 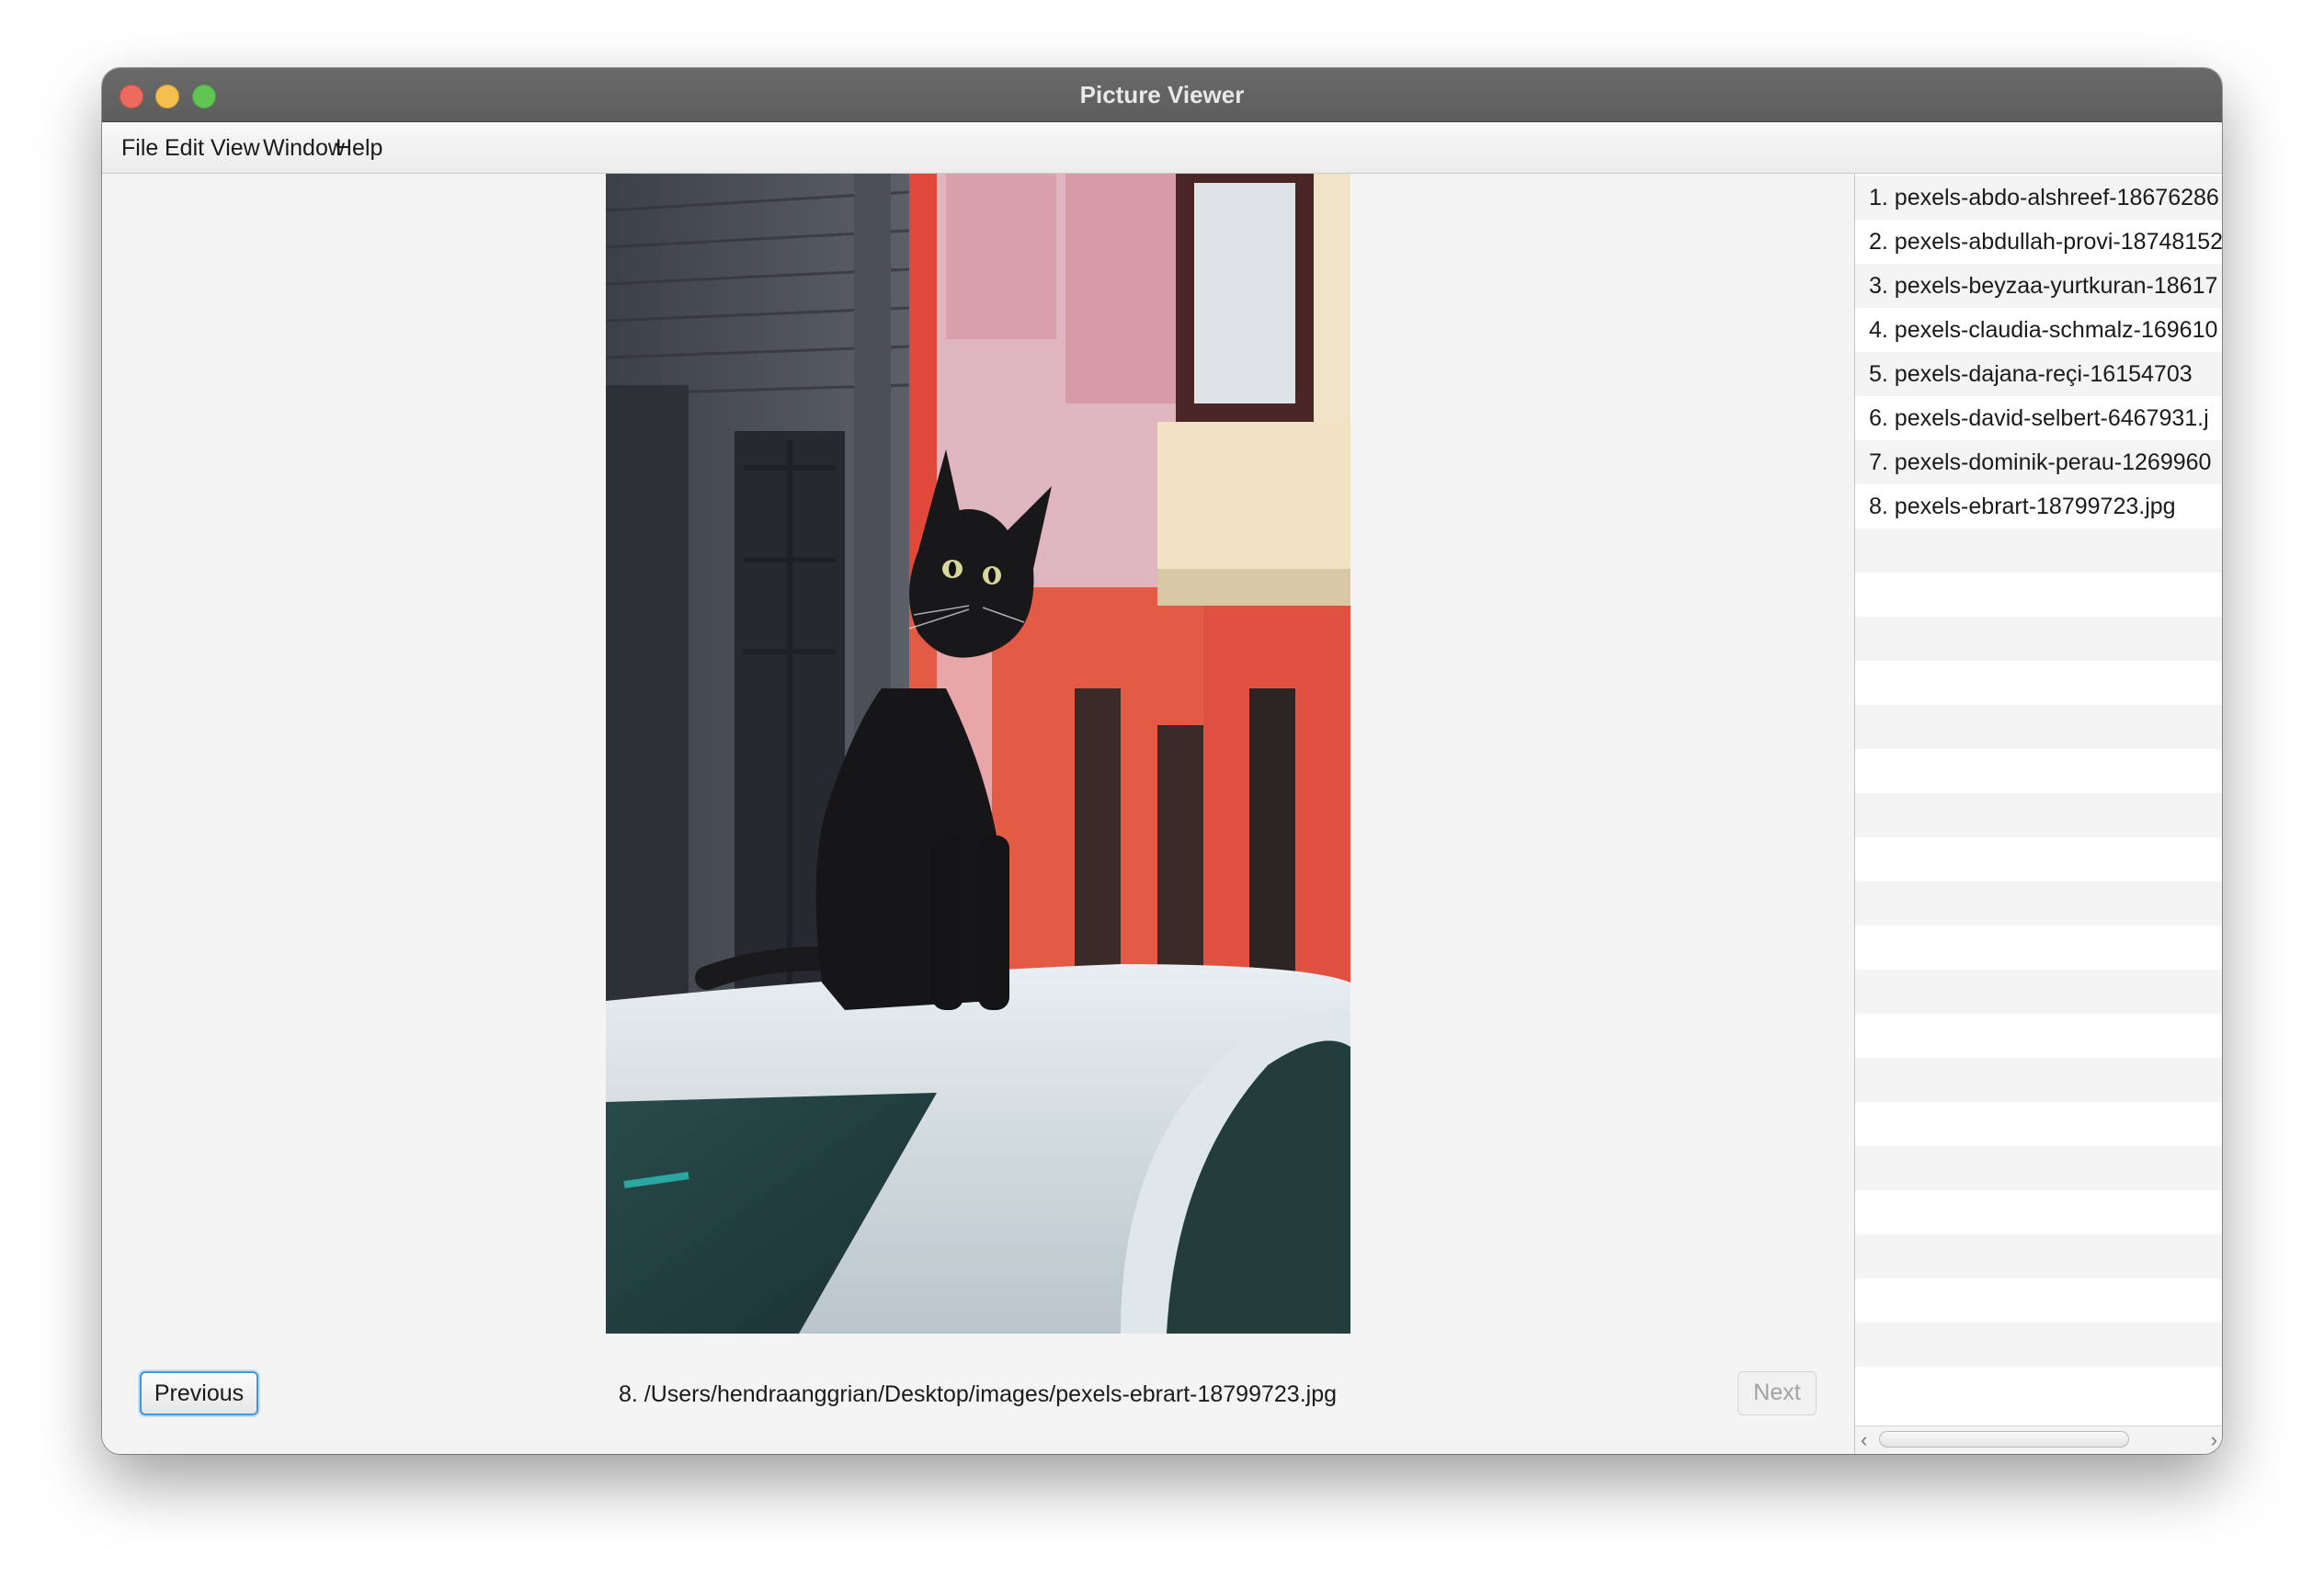 I want to click on menu-edit: Edit, so click(x=184, y=148).